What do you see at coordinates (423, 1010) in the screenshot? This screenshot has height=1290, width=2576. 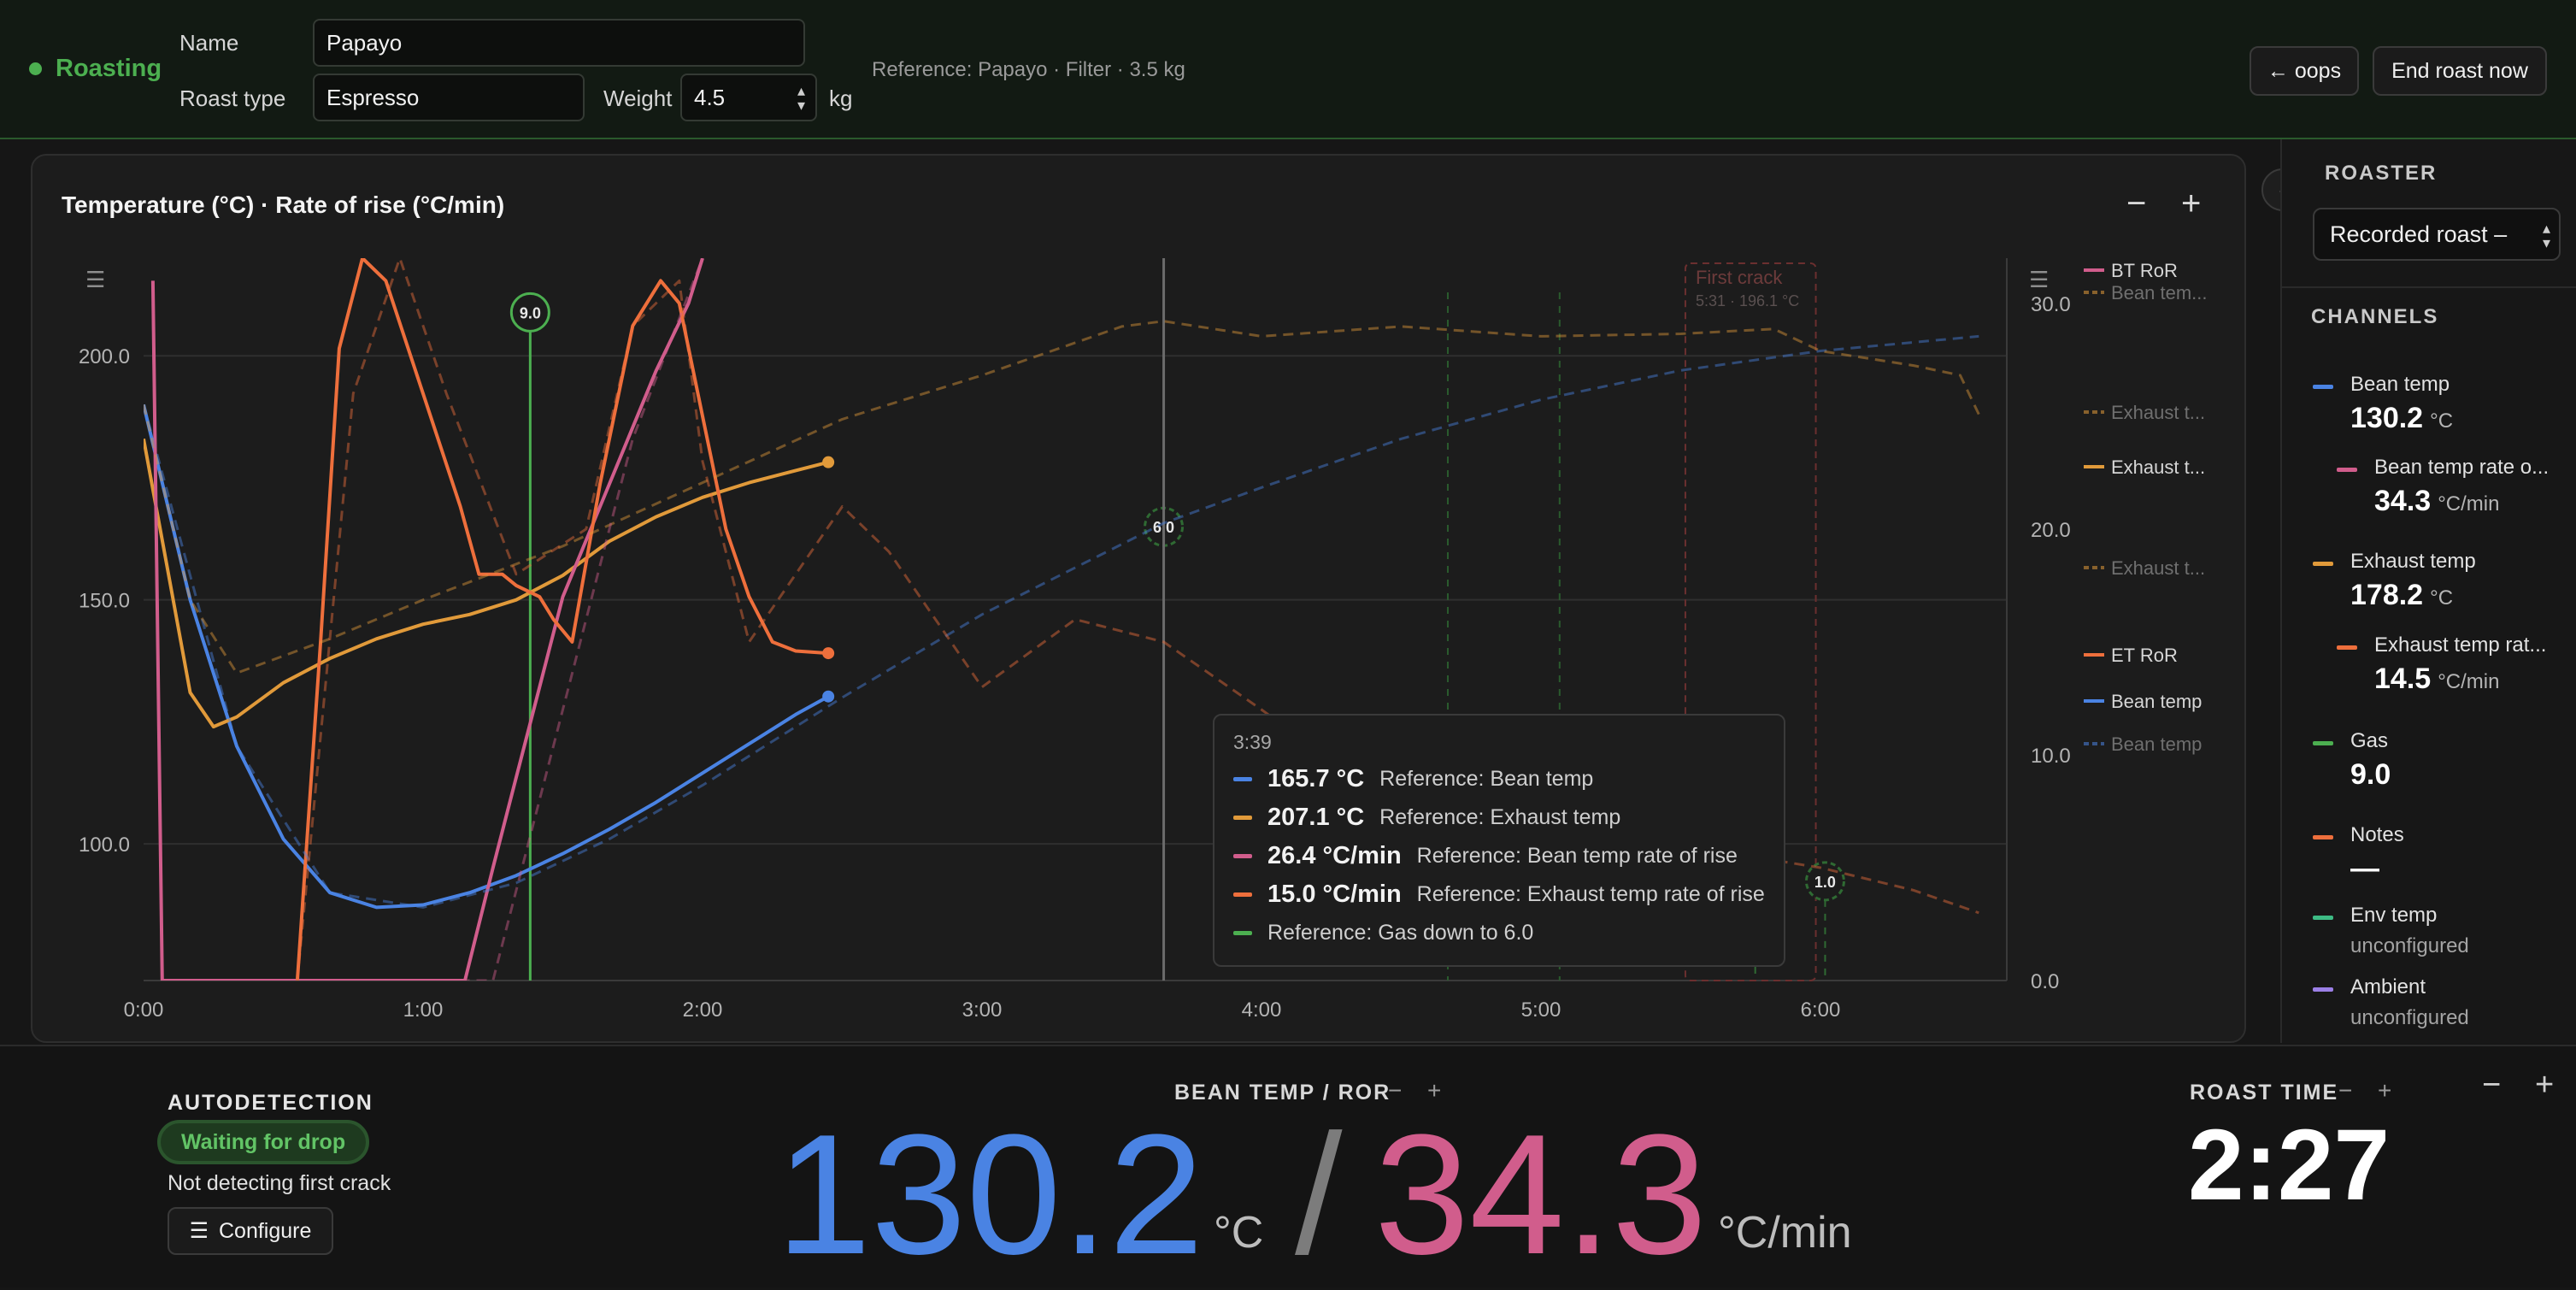 I see `x-tick-label: 1:00` at bounding box center [423, 1010].